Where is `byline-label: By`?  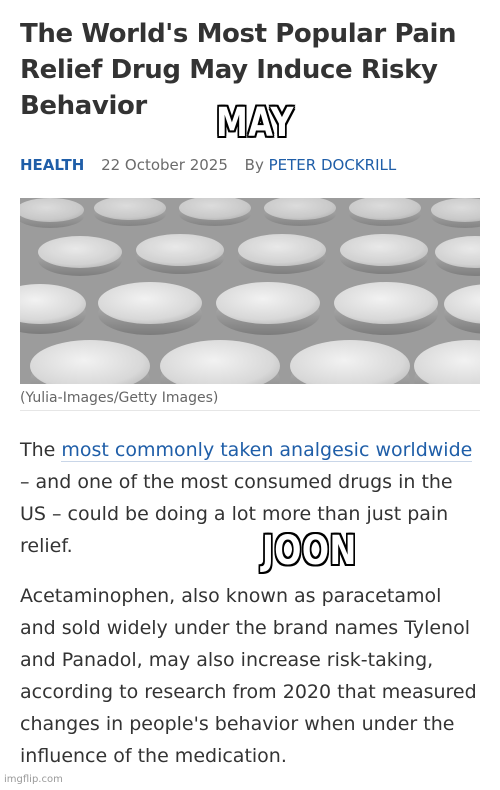 byline-label: By is located at coordinates (254, 165).